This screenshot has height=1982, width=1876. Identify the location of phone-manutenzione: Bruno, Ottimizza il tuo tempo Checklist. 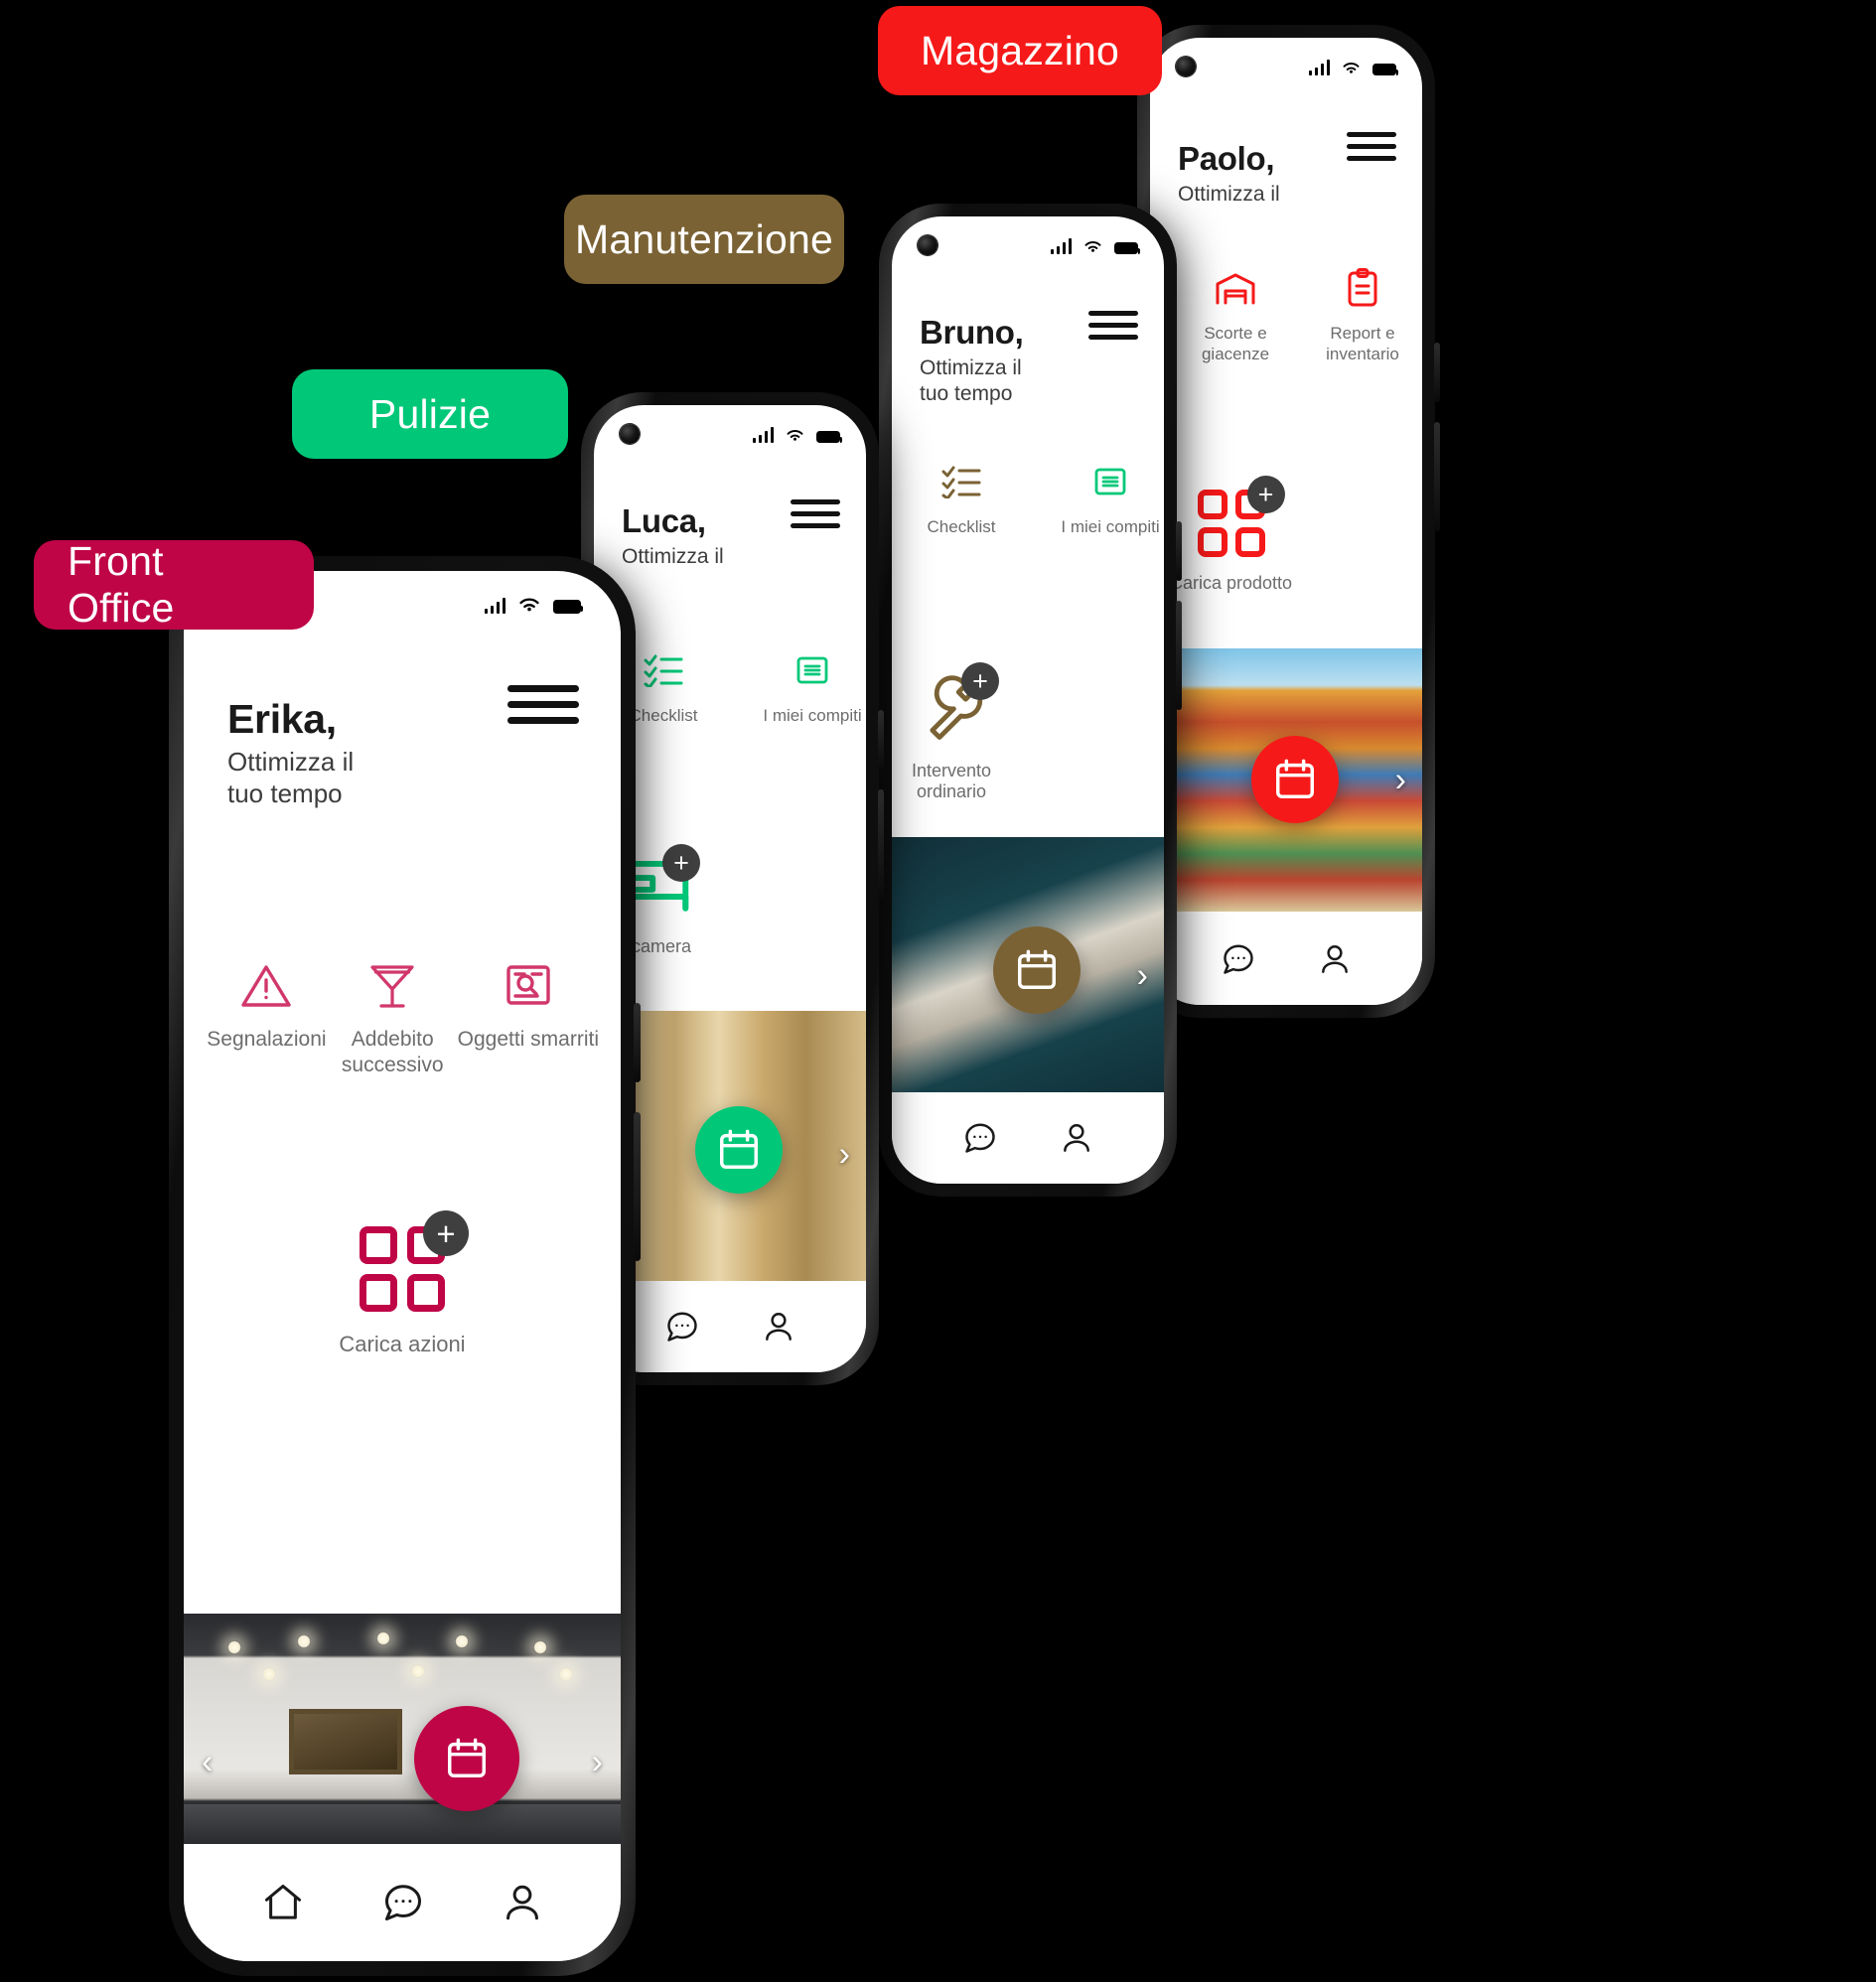
(1031, 701).